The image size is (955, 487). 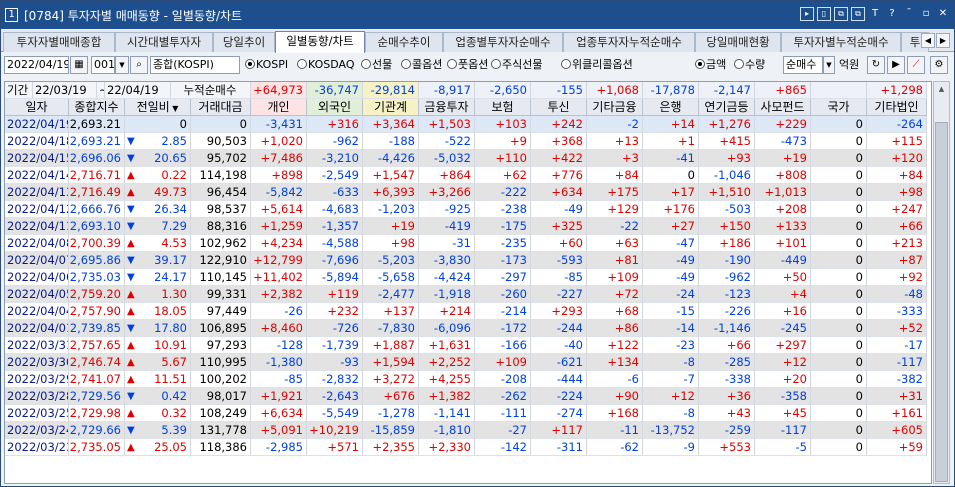 What do you see at coordinates (783, 107) in the screenshot?
I see `column-header: 사모펀드` at bounding box center [783, 107].